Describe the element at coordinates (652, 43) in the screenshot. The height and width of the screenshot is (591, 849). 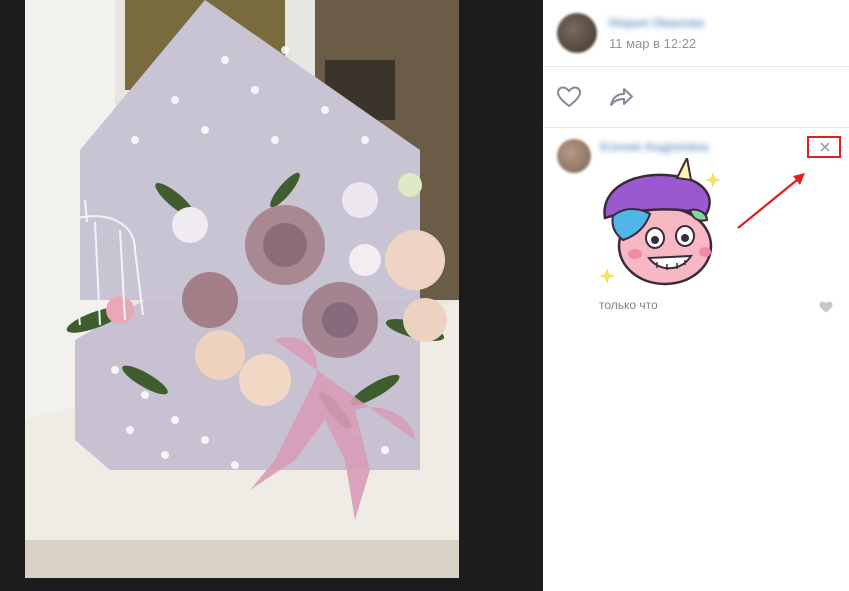
I see `post-date: 11 мар в 12:22` at that location.